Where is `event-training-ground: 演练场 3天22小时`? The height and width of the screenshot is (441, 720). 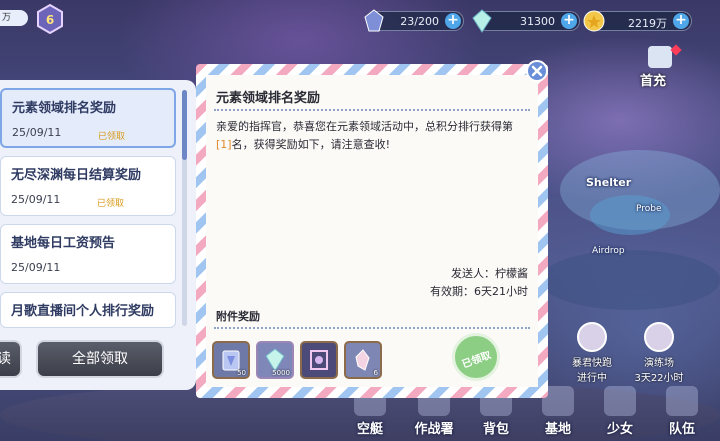
event-training-ground: 演练场 3天22小时 is located at coordinates (659, 353).